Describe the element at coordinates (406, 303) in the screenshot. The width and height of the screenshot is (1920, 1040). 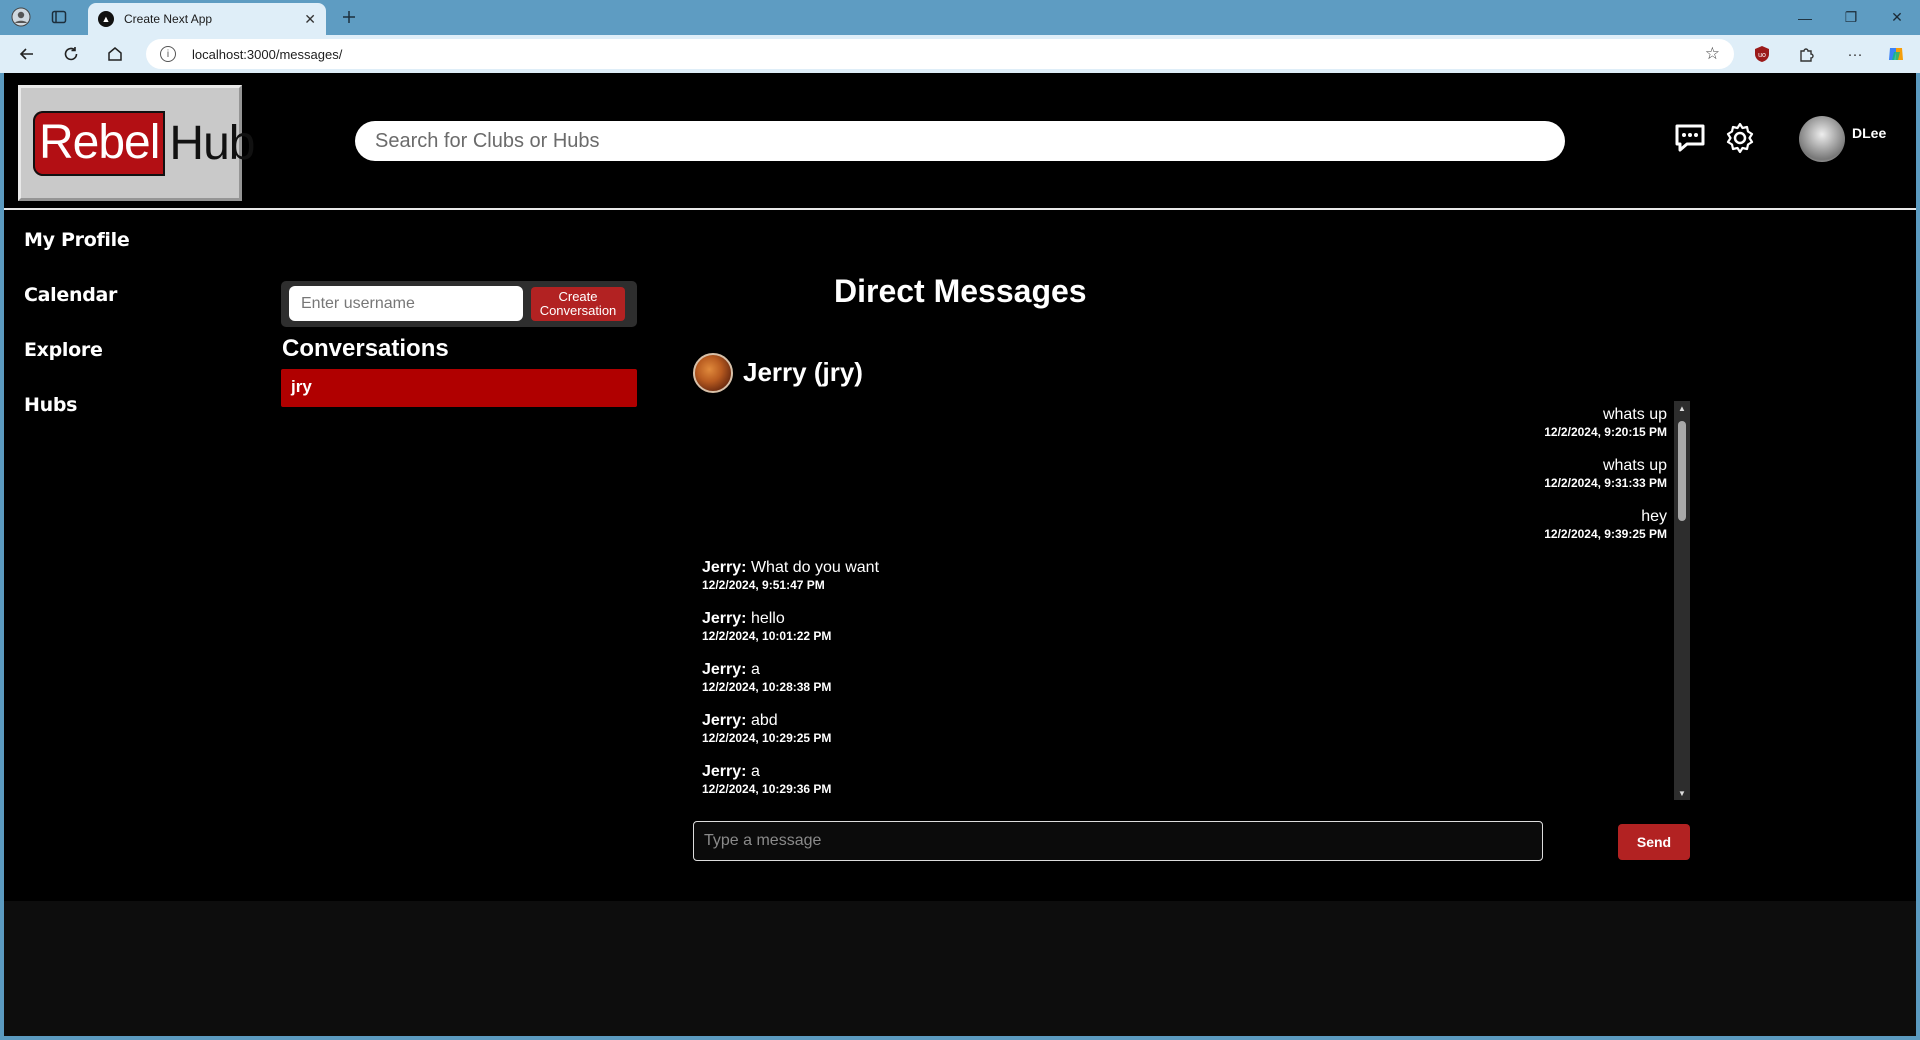
I see `username-input` at that location.